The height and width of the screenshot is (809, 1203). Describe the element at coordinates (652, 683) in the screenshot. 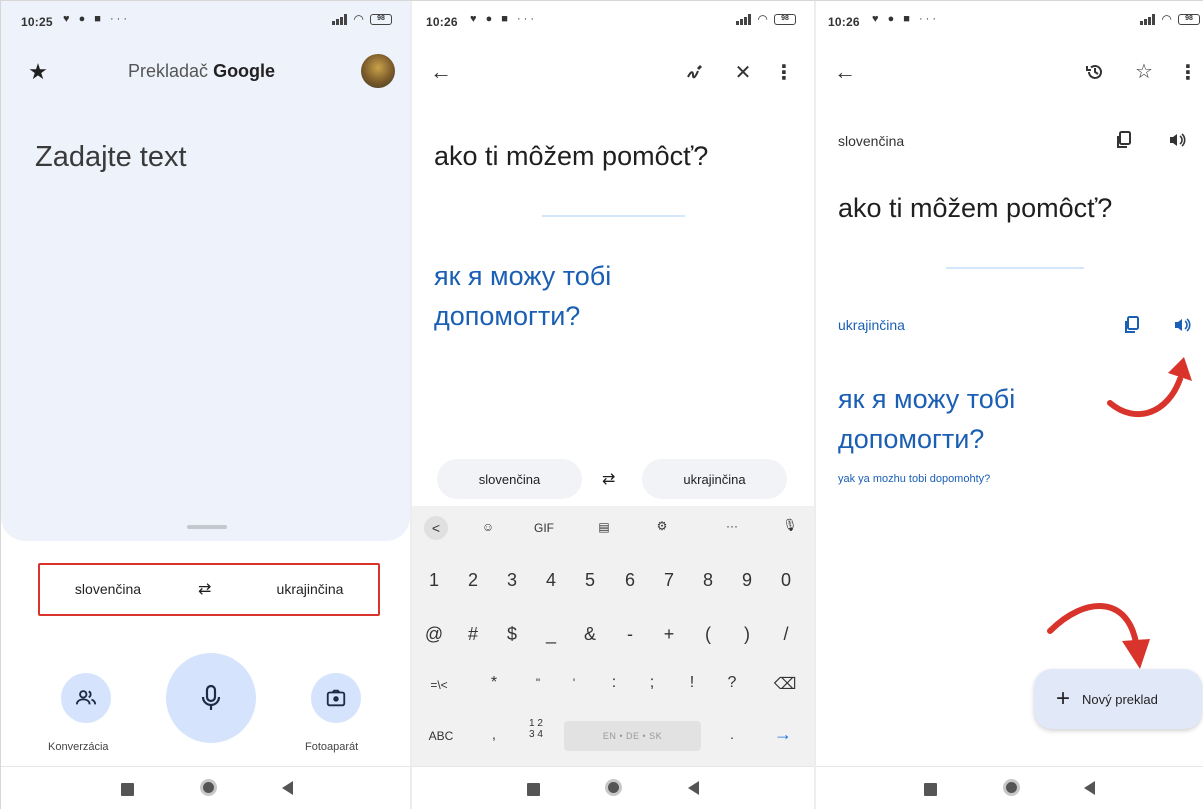

I see `key-semicolon: ;` at that location.